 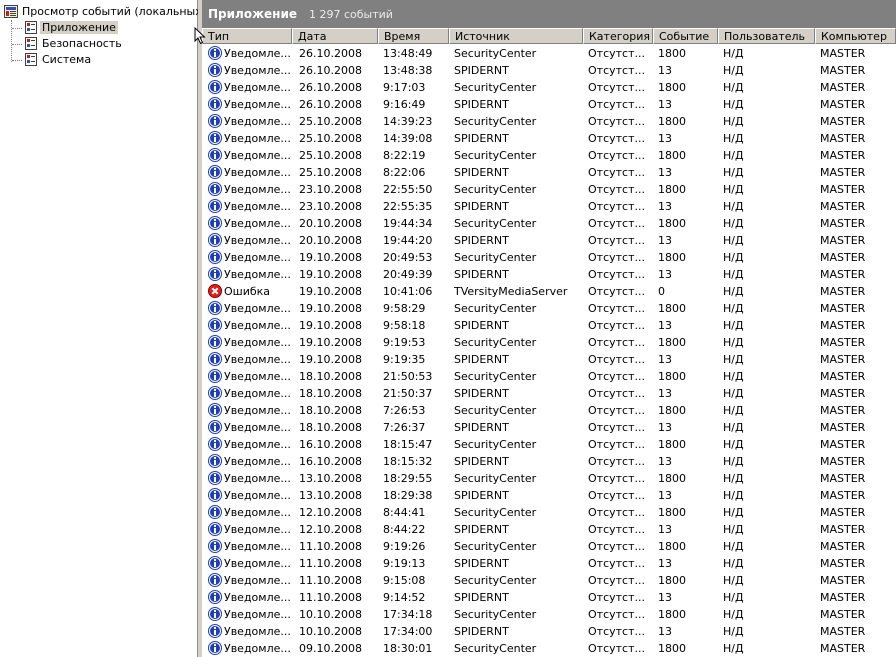 I want to click on tree-item-application: Приложение, so click(x=71, y=28).